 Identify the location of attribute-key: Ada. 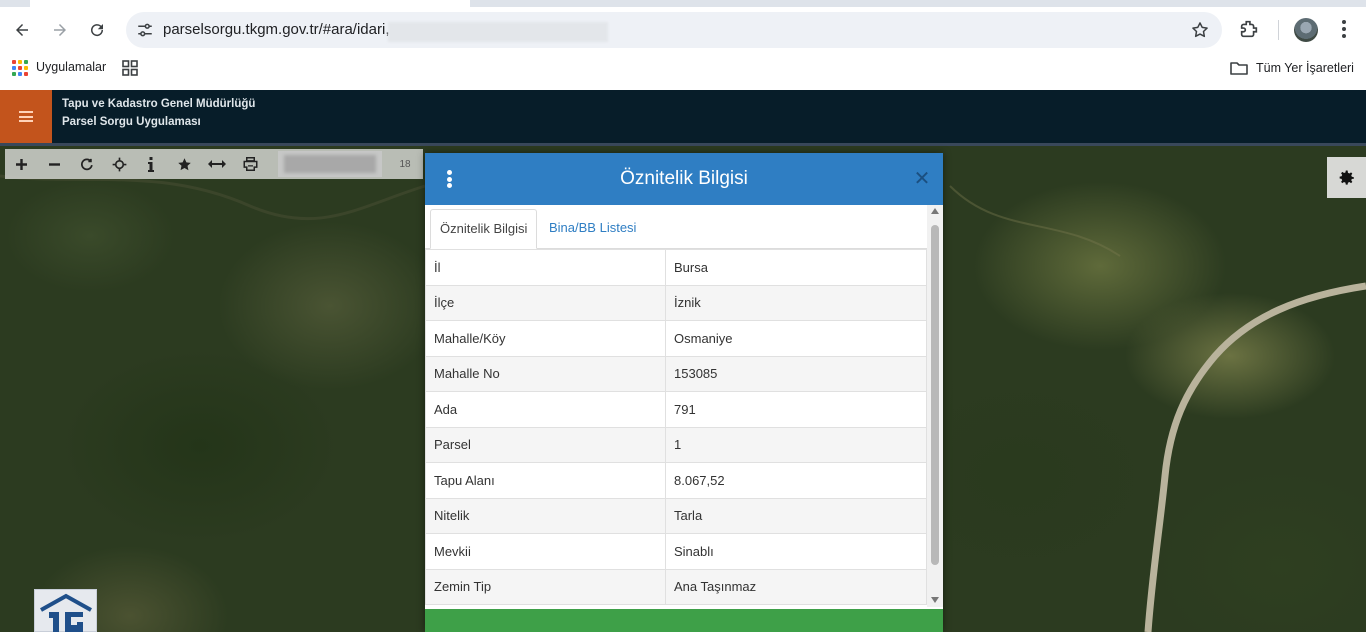
(545, 409).